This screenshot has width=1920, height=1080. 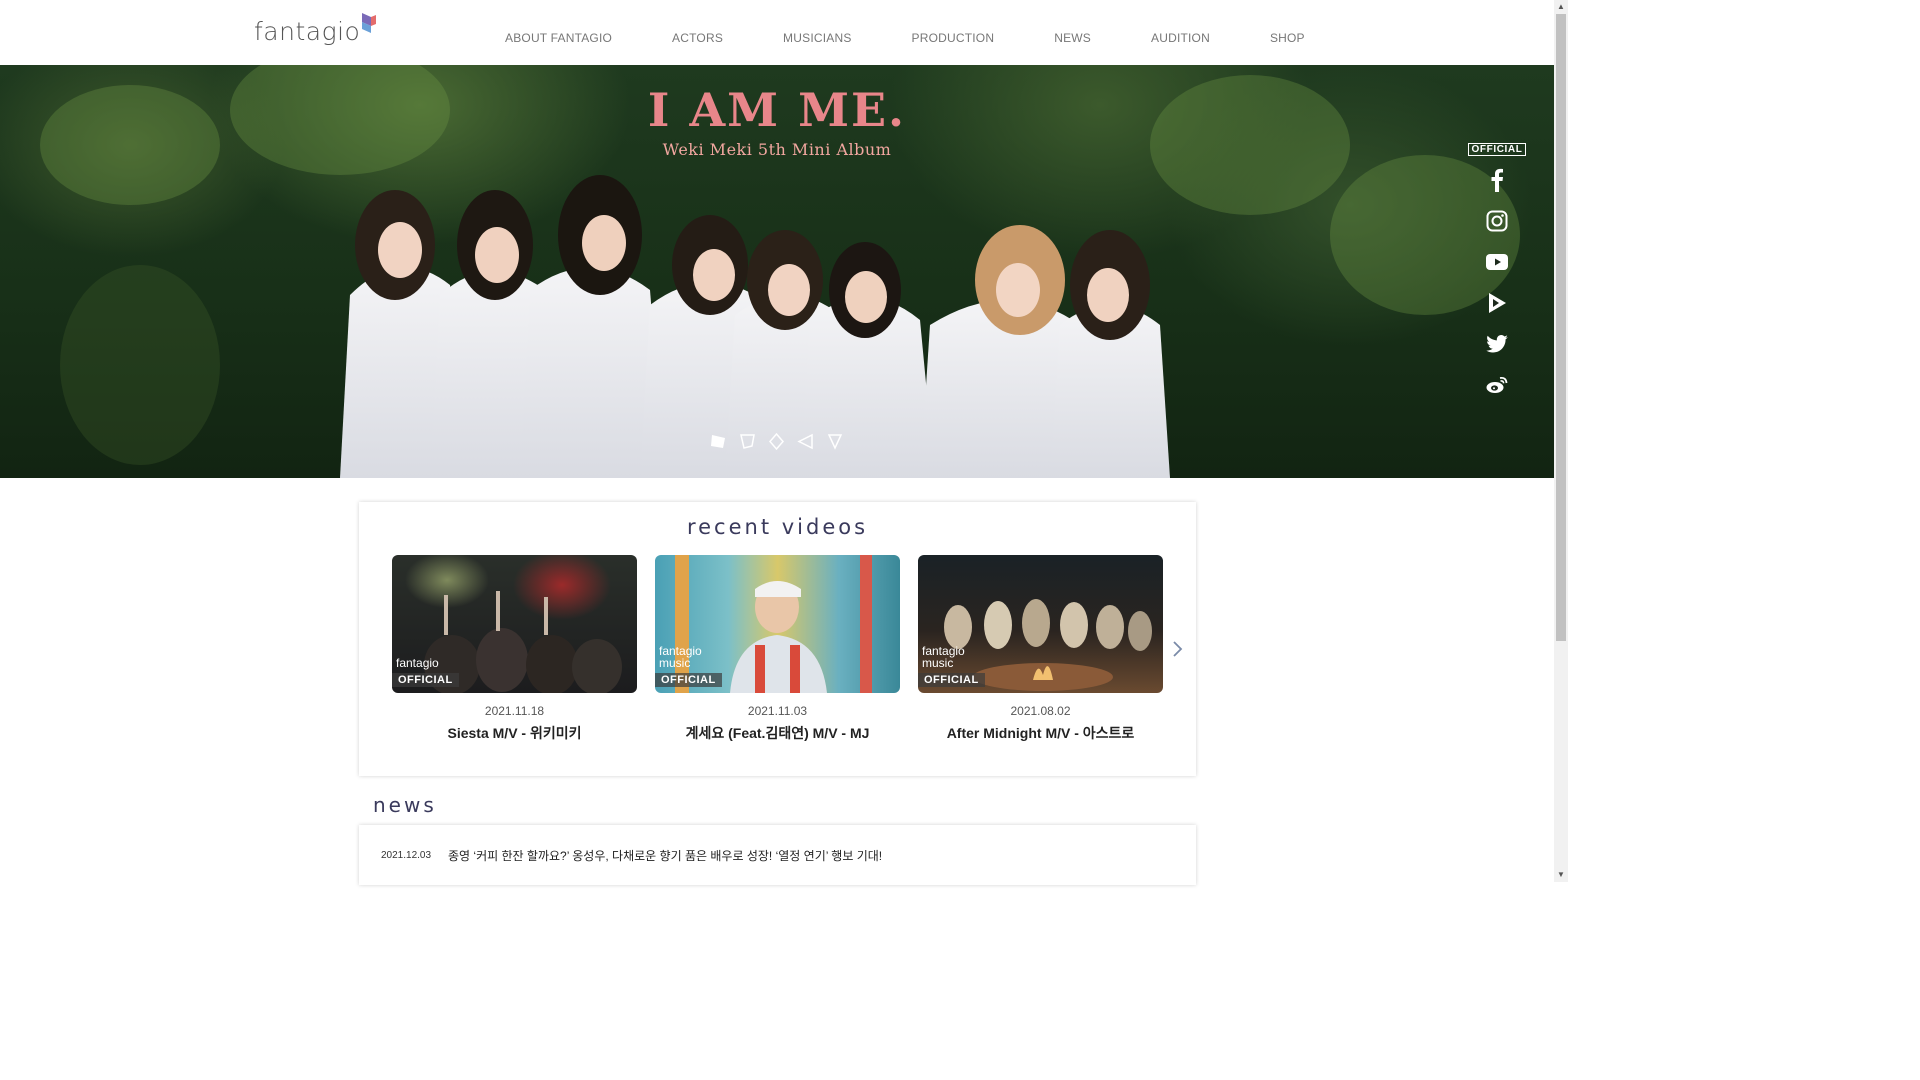 What do you see at coordinates (1561, 327) in the screenshot?
I see `scroll-thumb` at bounding box center [1561, 327].